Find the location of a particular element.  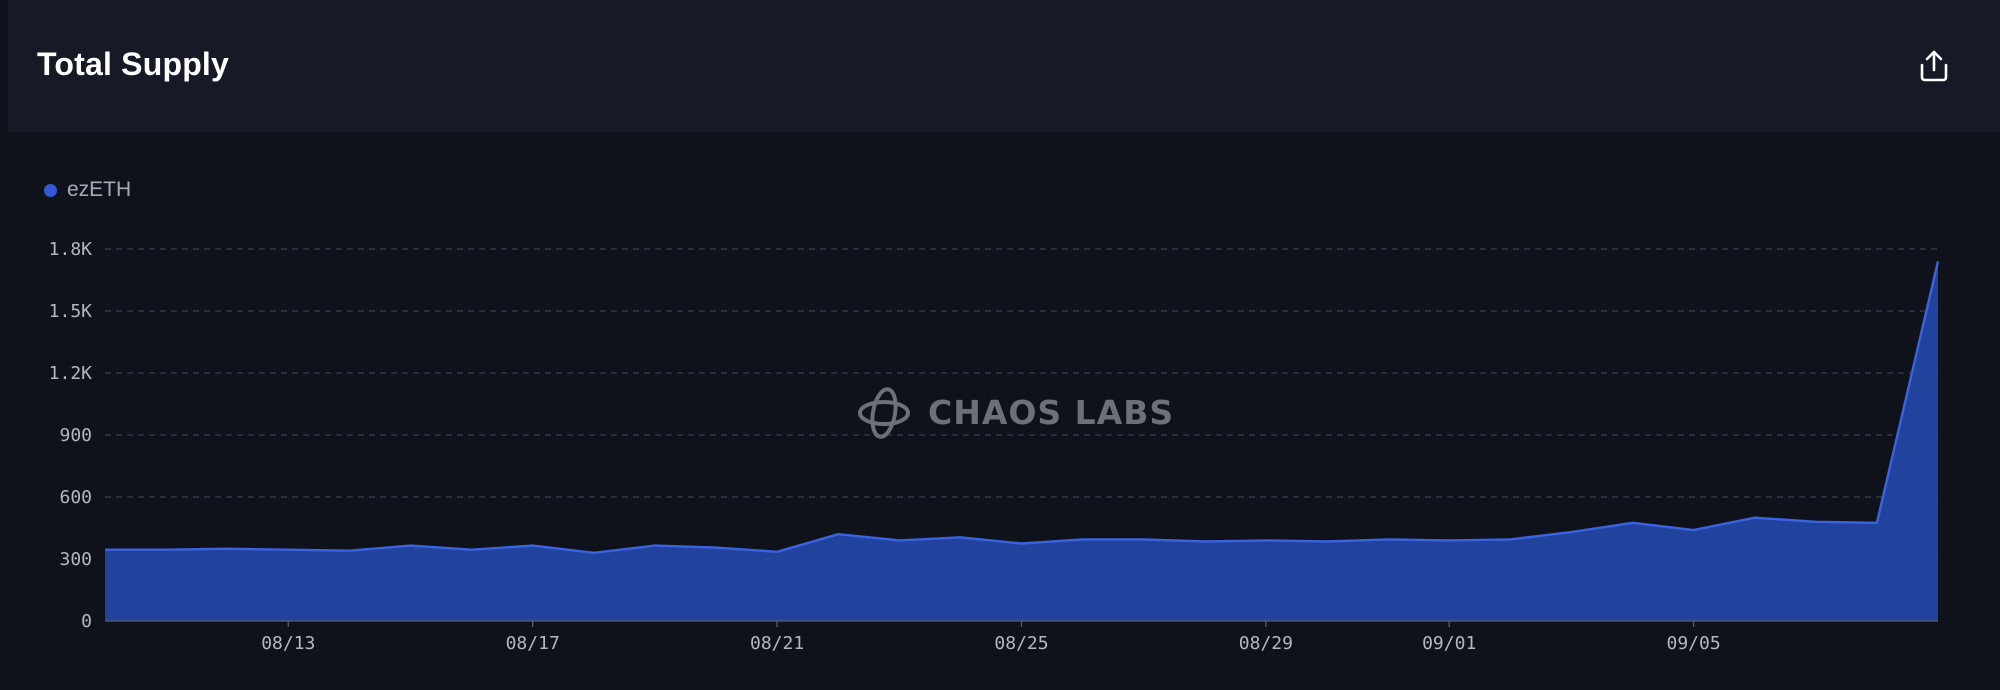

watermark-text: CHAOS LABS is located at coordinates (1051, 412).